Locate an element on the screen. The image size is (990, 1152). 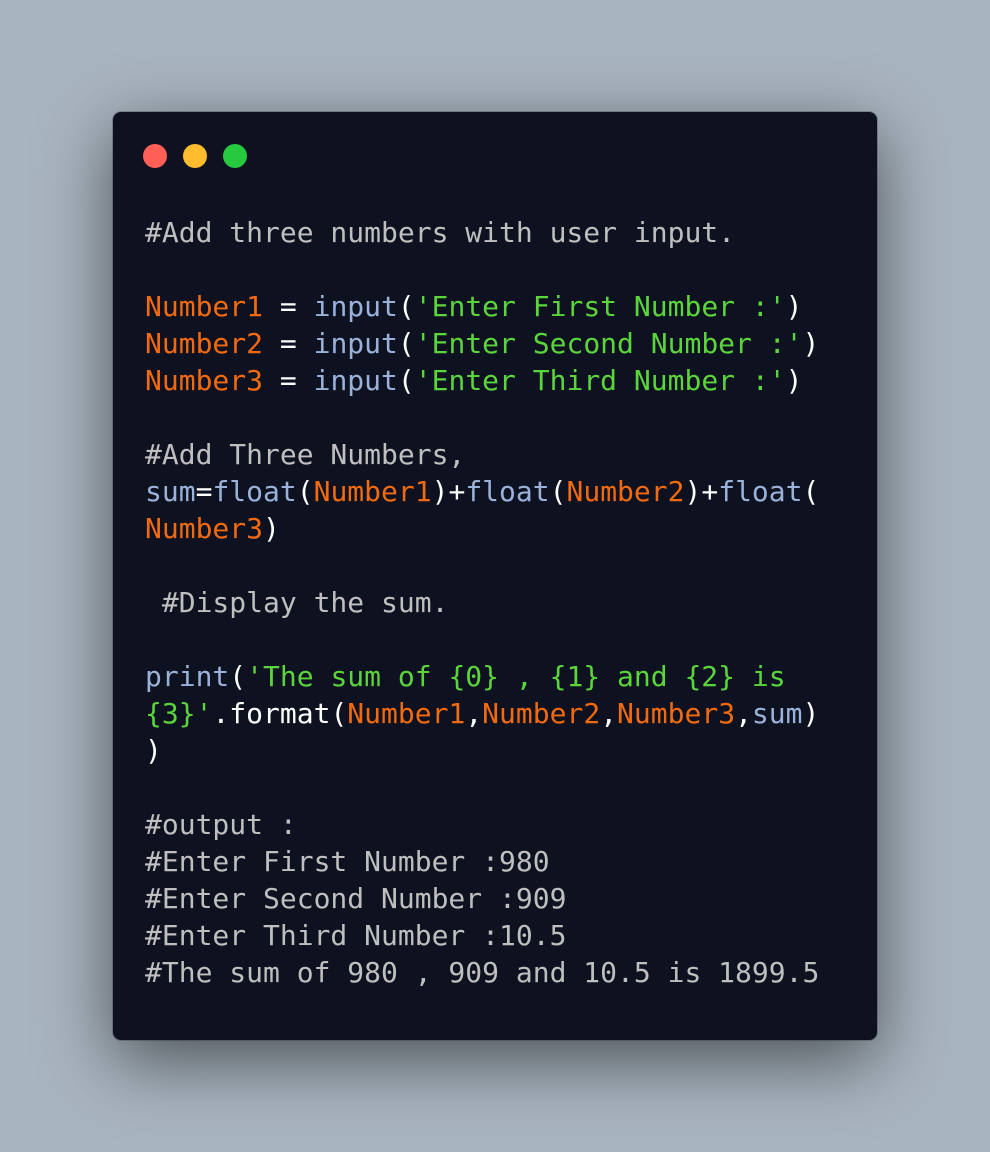
code-token: {3}' is located at coordinates (179, 713).